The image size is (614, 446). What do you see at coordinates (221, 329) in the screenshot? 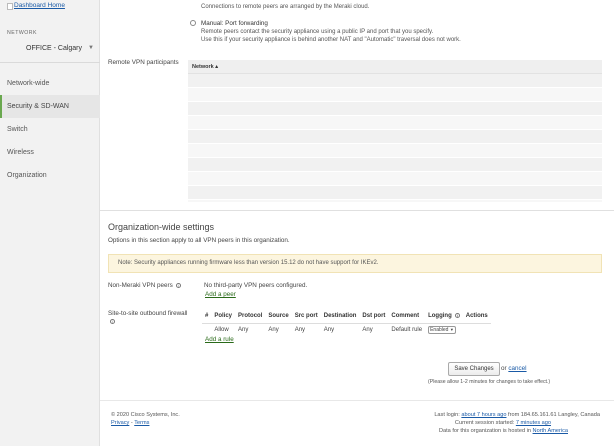
I see `rule-policy: Allow` at bounding box center [221, 329].